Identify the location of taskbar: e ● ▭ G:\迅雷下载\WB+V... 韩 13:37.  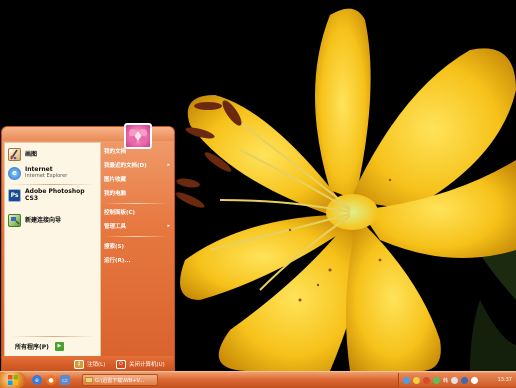
(258, 379).